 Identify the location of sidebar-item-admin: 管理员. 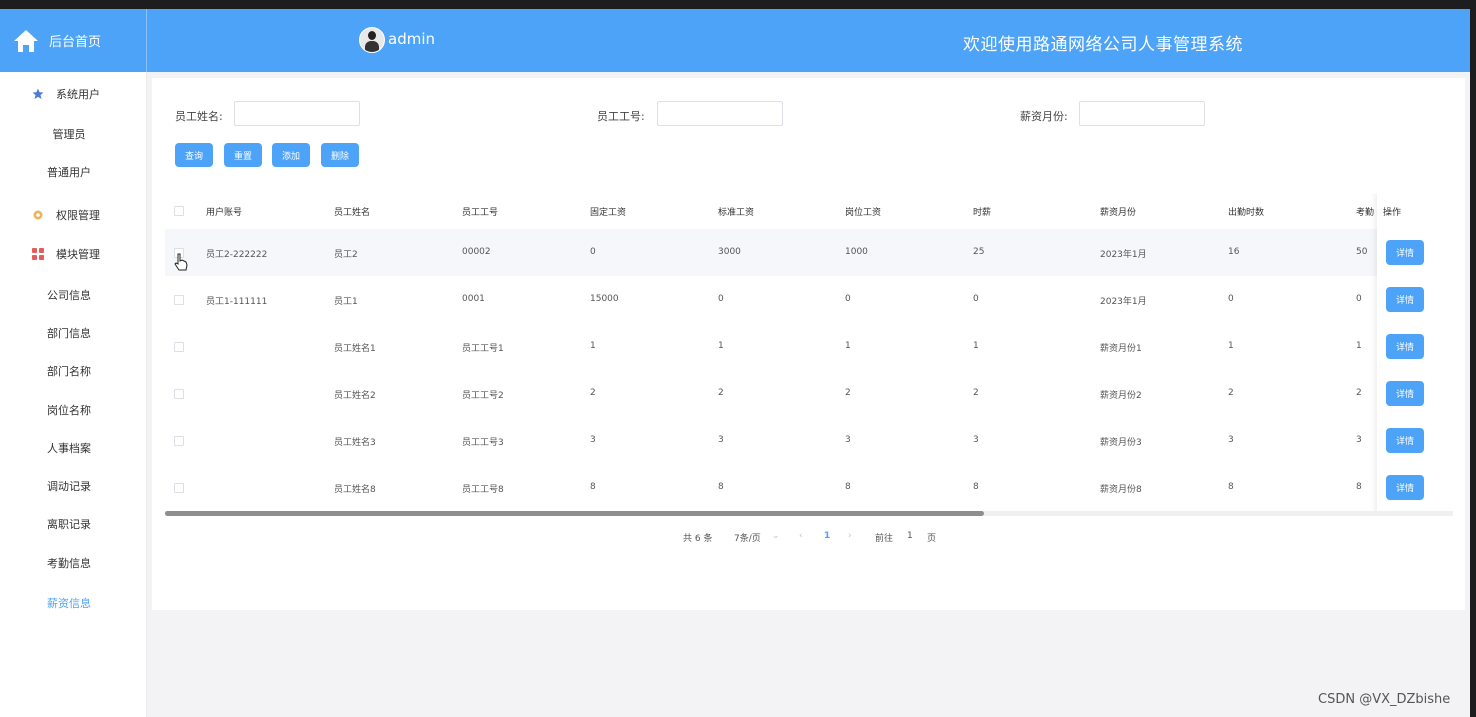
(69, 134).